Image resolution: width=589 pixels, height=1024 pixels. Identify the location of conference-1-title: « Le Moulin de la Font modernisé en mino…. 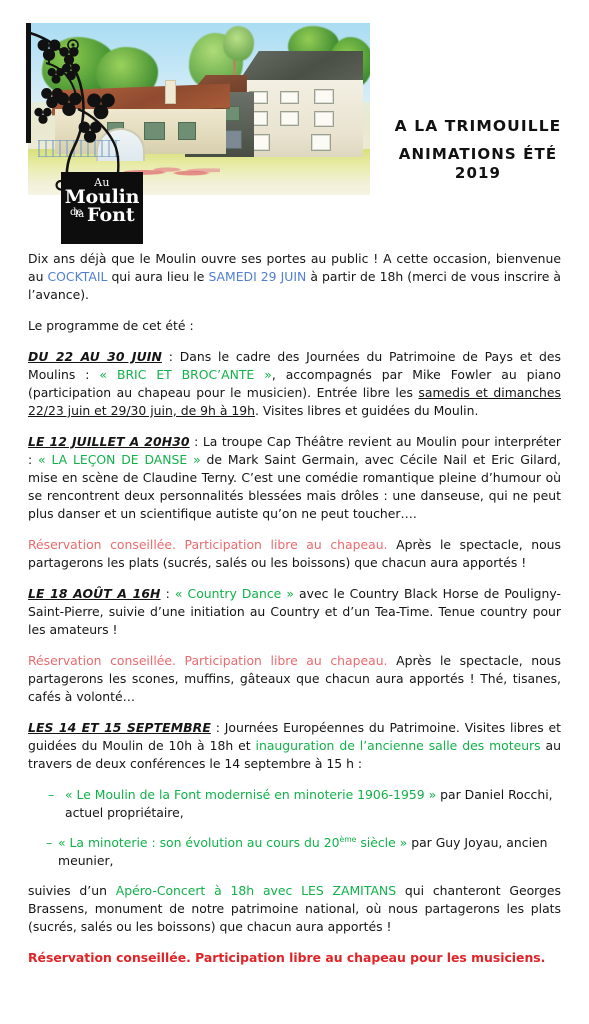
(251, 794).